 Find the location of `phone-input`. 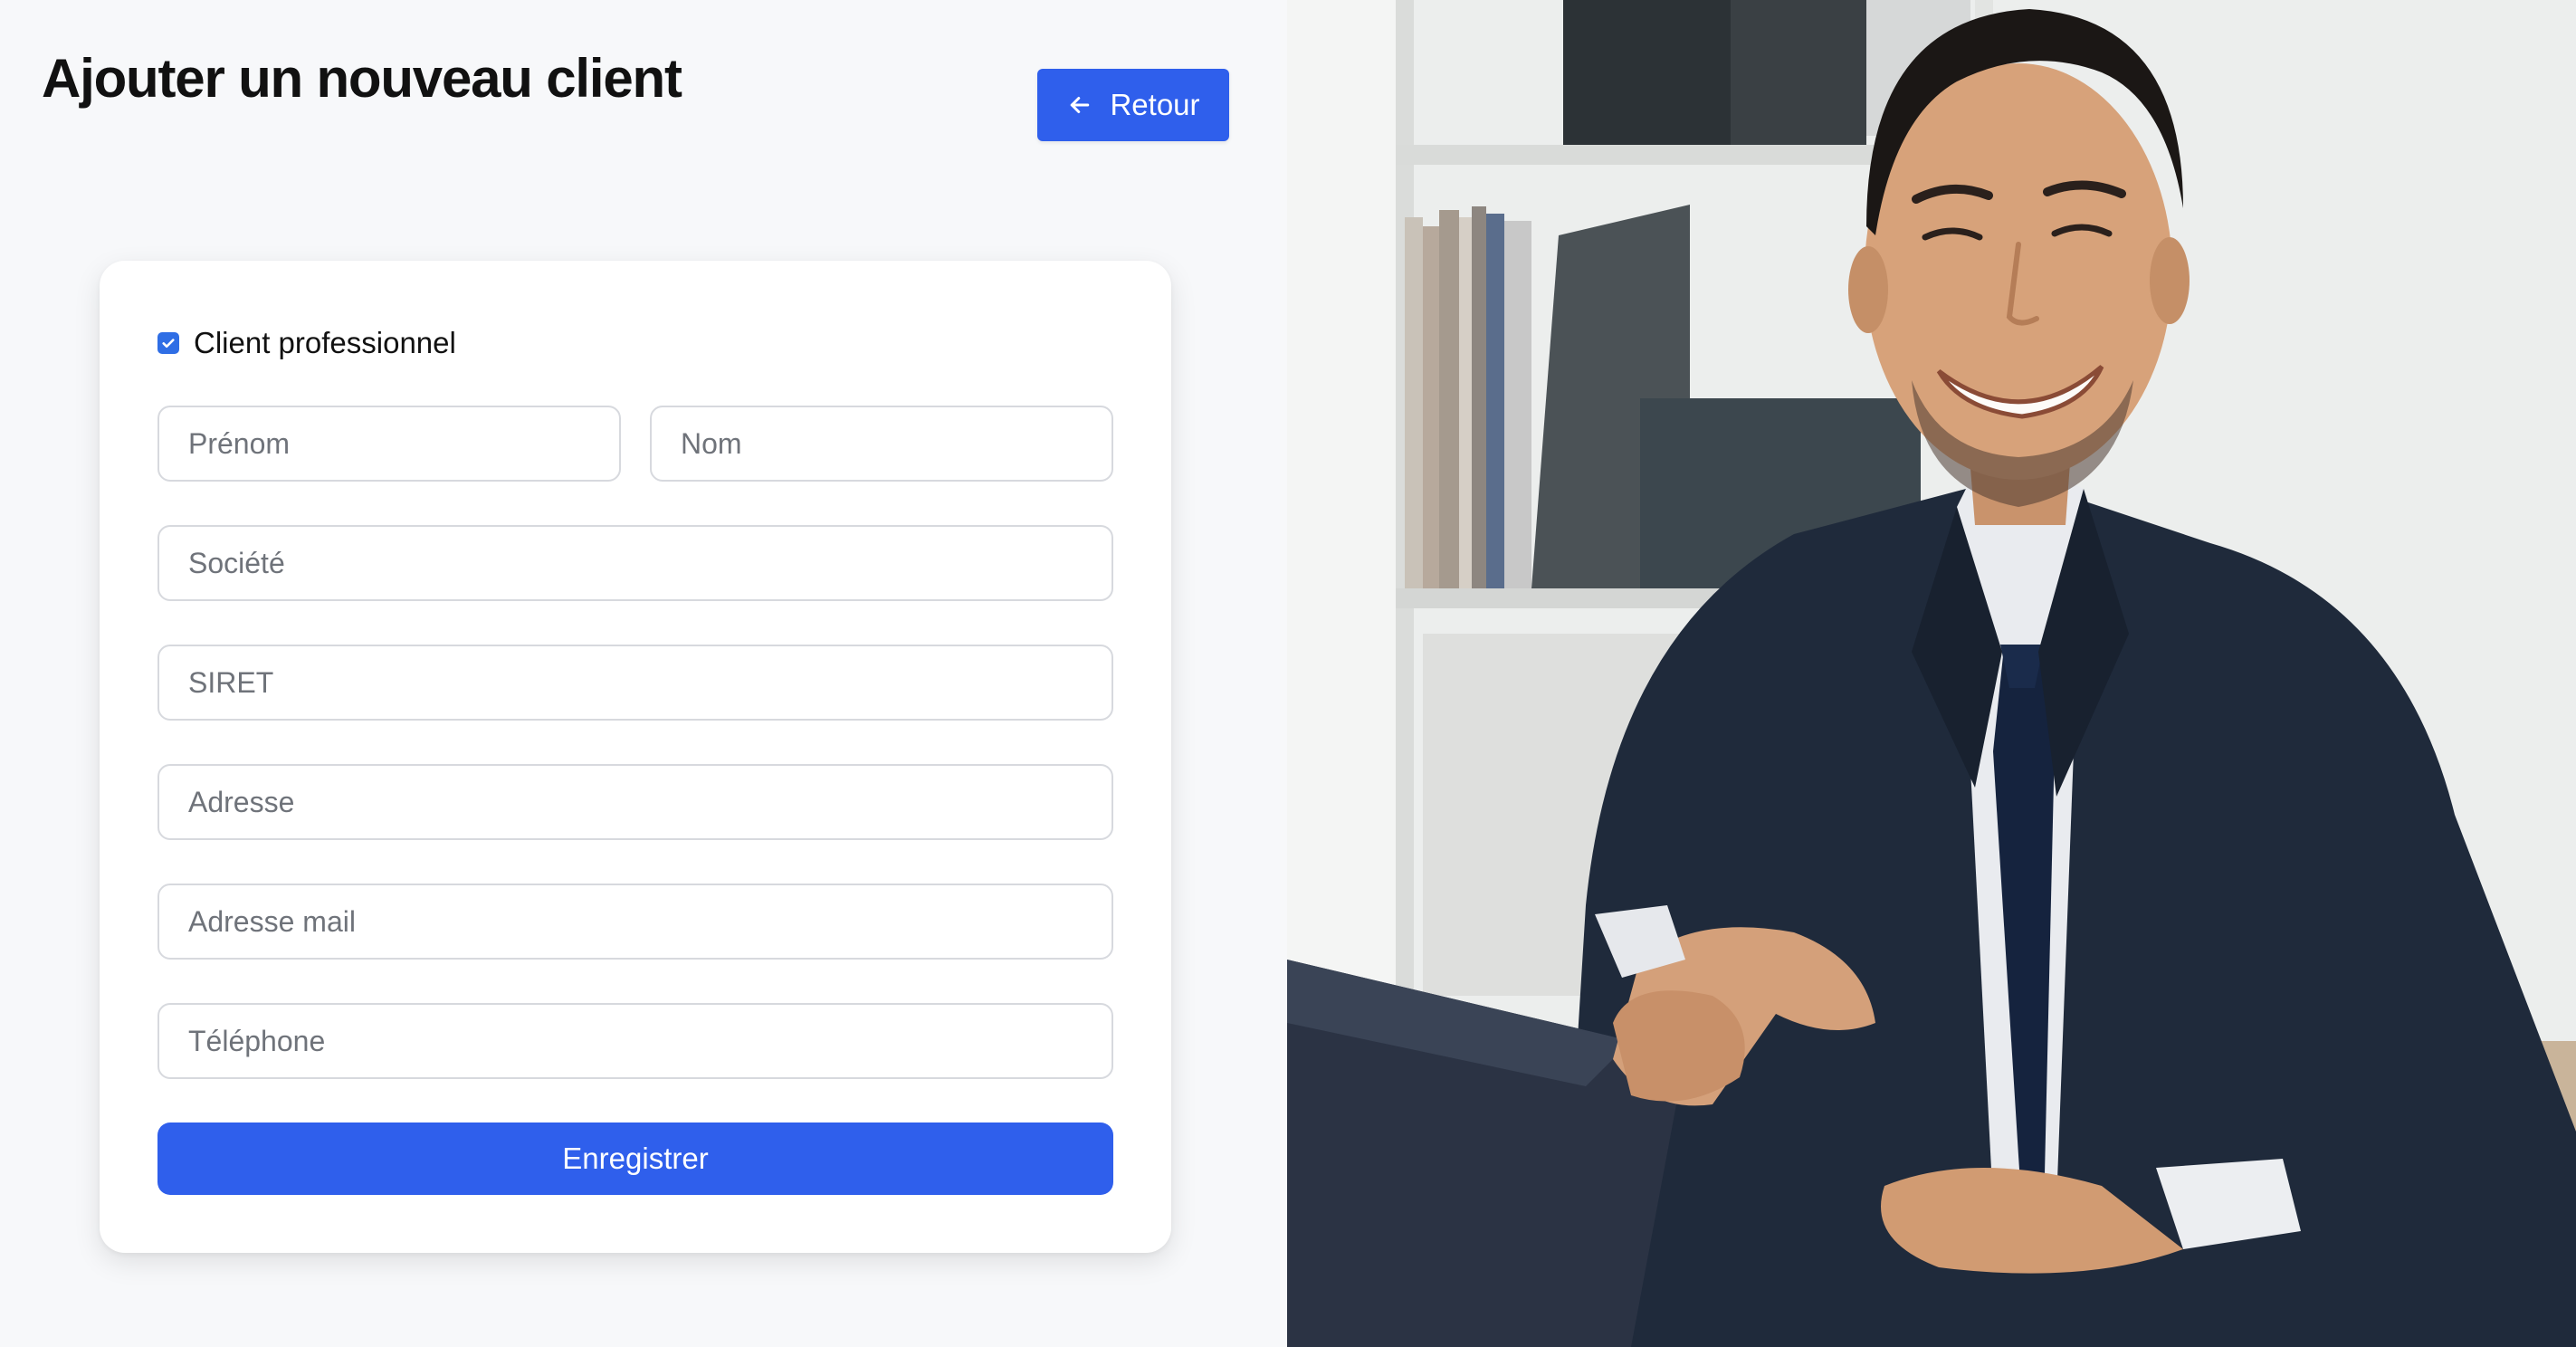

phone-input is located at coordinates (635, 1041).